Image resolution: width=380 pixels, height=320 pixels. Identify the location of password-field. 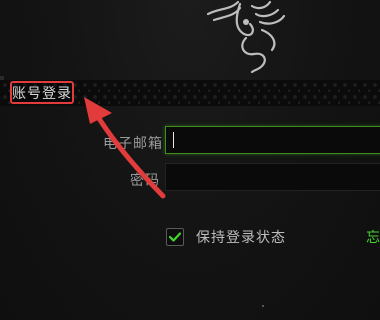
(272, 177).